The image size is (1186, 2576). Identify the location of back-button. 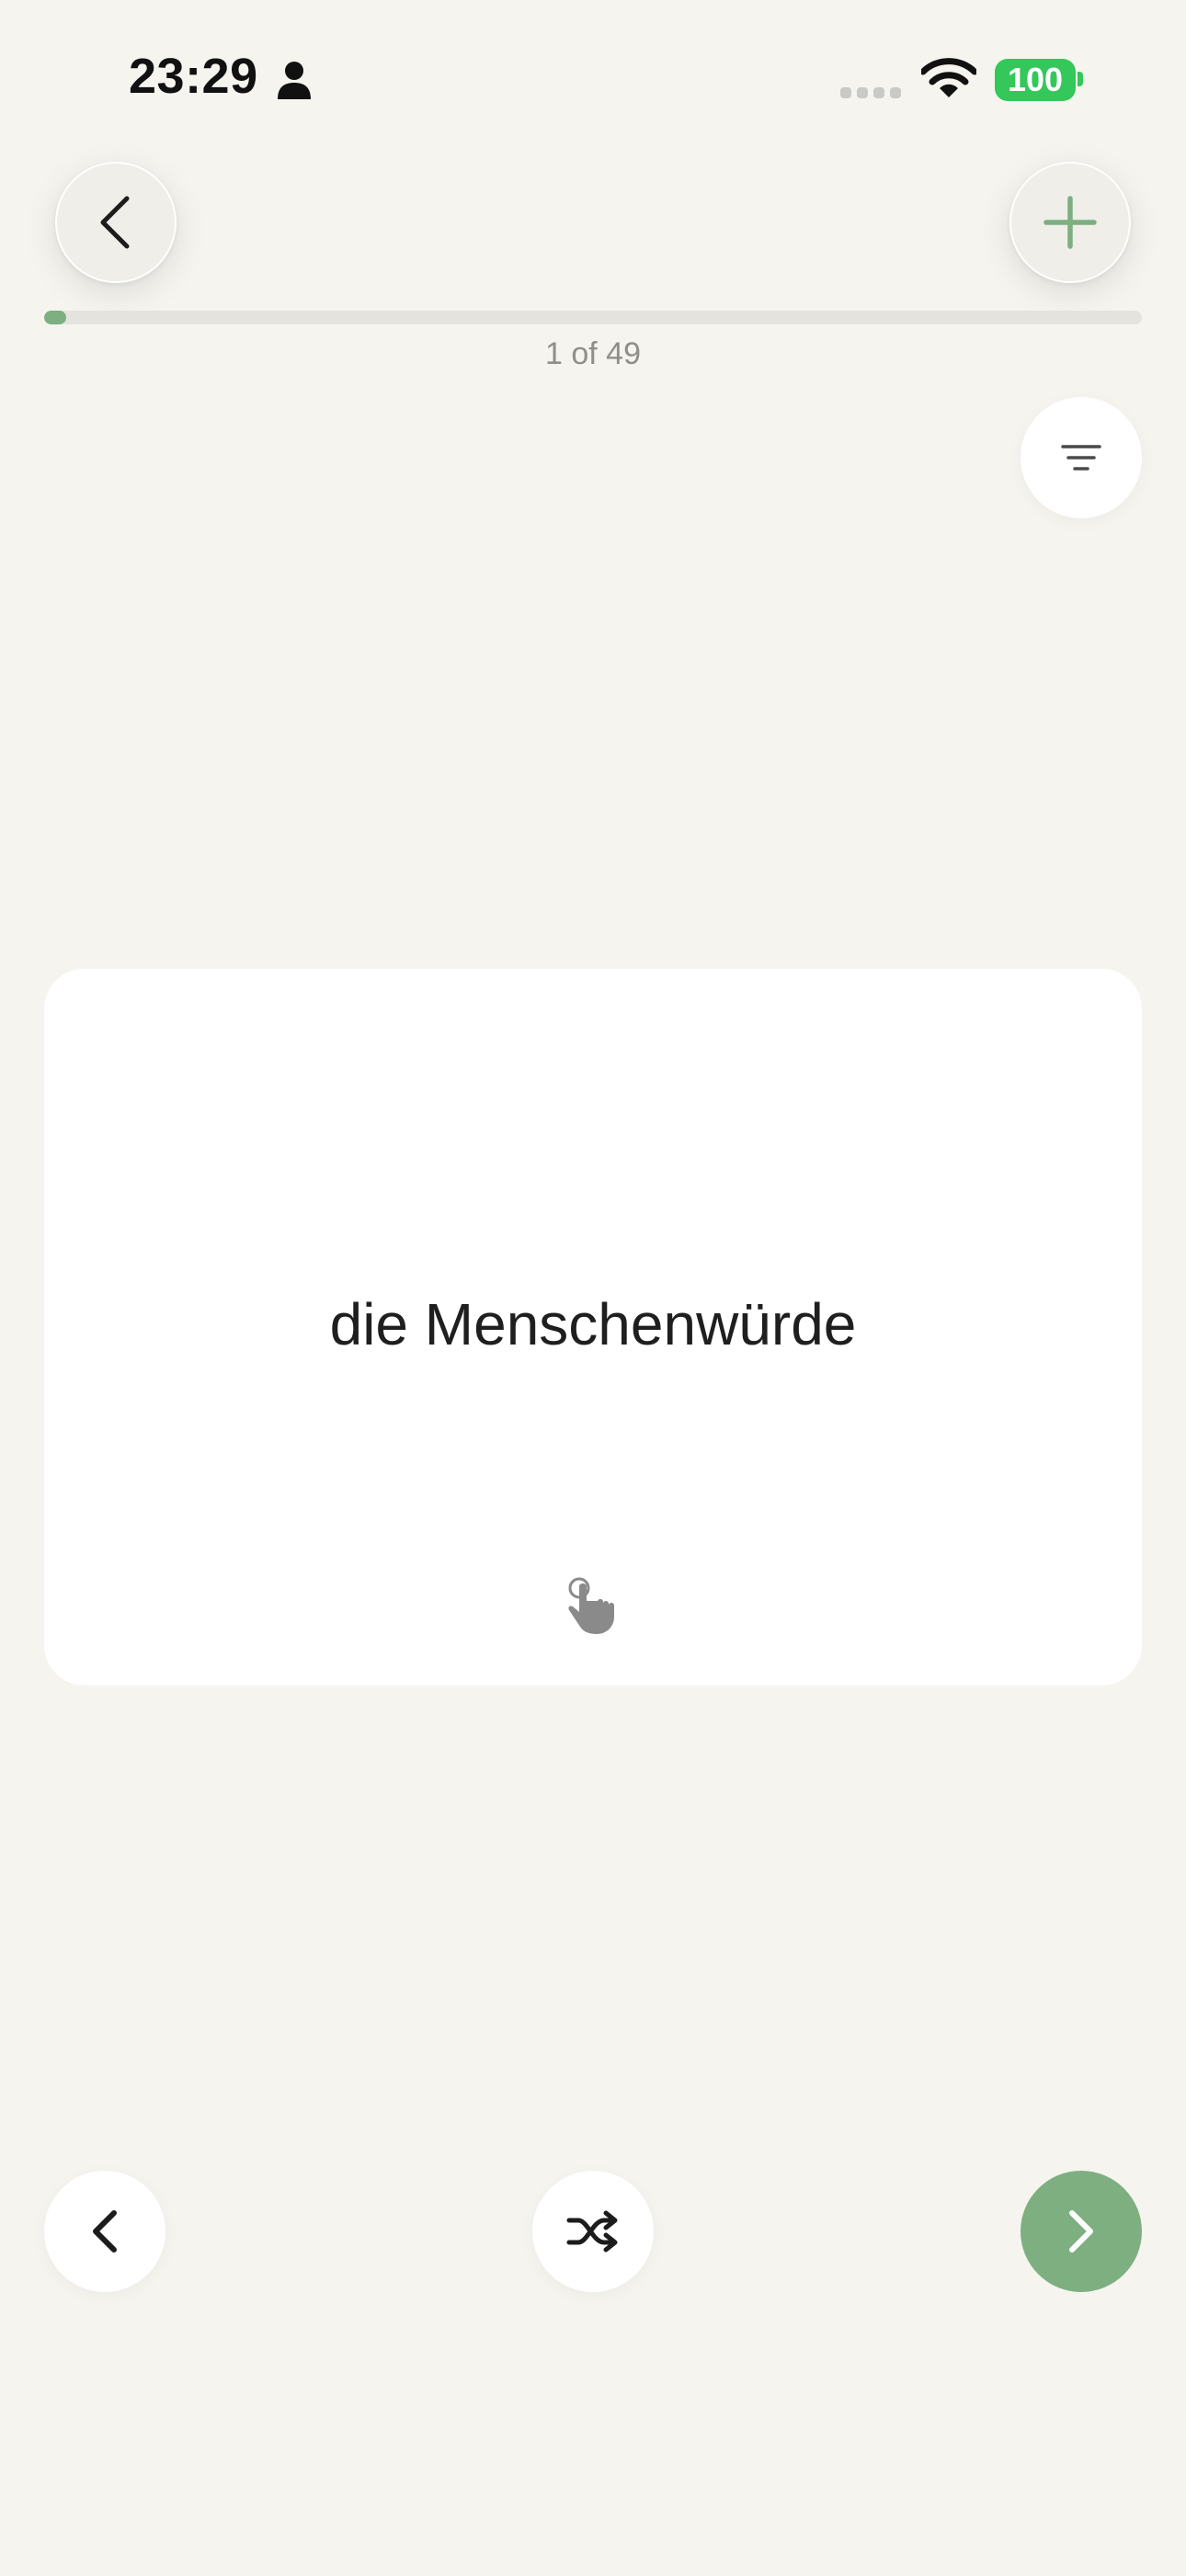
(116, 222).